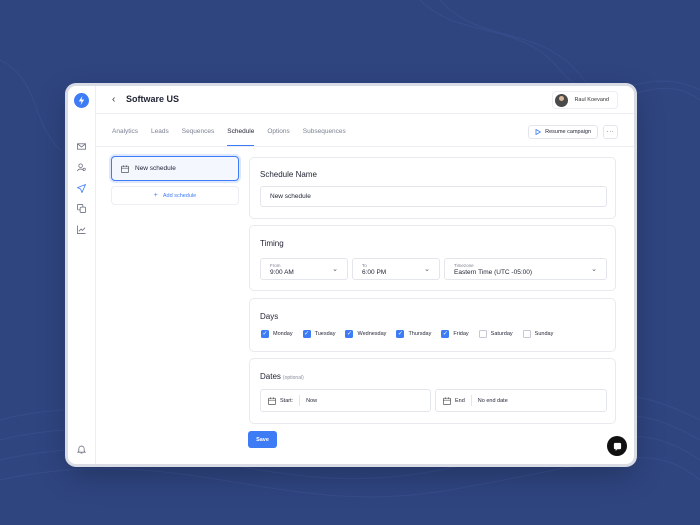 Image resolution: width=700 pixels, height=525 pixels. What do you see at coordinates (617, 446) in the screenshot?
I see `chat-icon` at bounding box center [617, 446].